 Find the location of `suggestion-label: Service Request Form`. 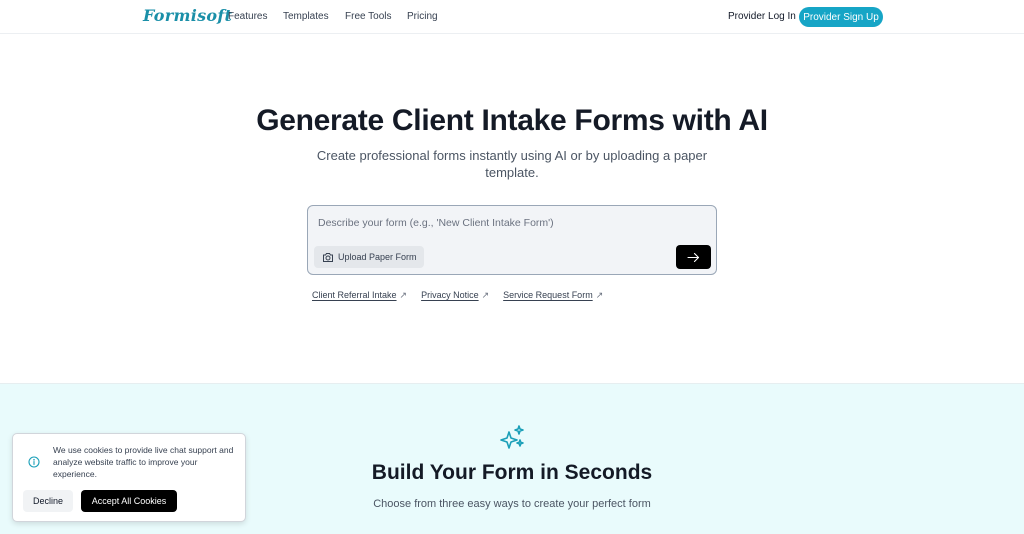

suggestion-label: Service Request Form is located at coordinates (548, 295).